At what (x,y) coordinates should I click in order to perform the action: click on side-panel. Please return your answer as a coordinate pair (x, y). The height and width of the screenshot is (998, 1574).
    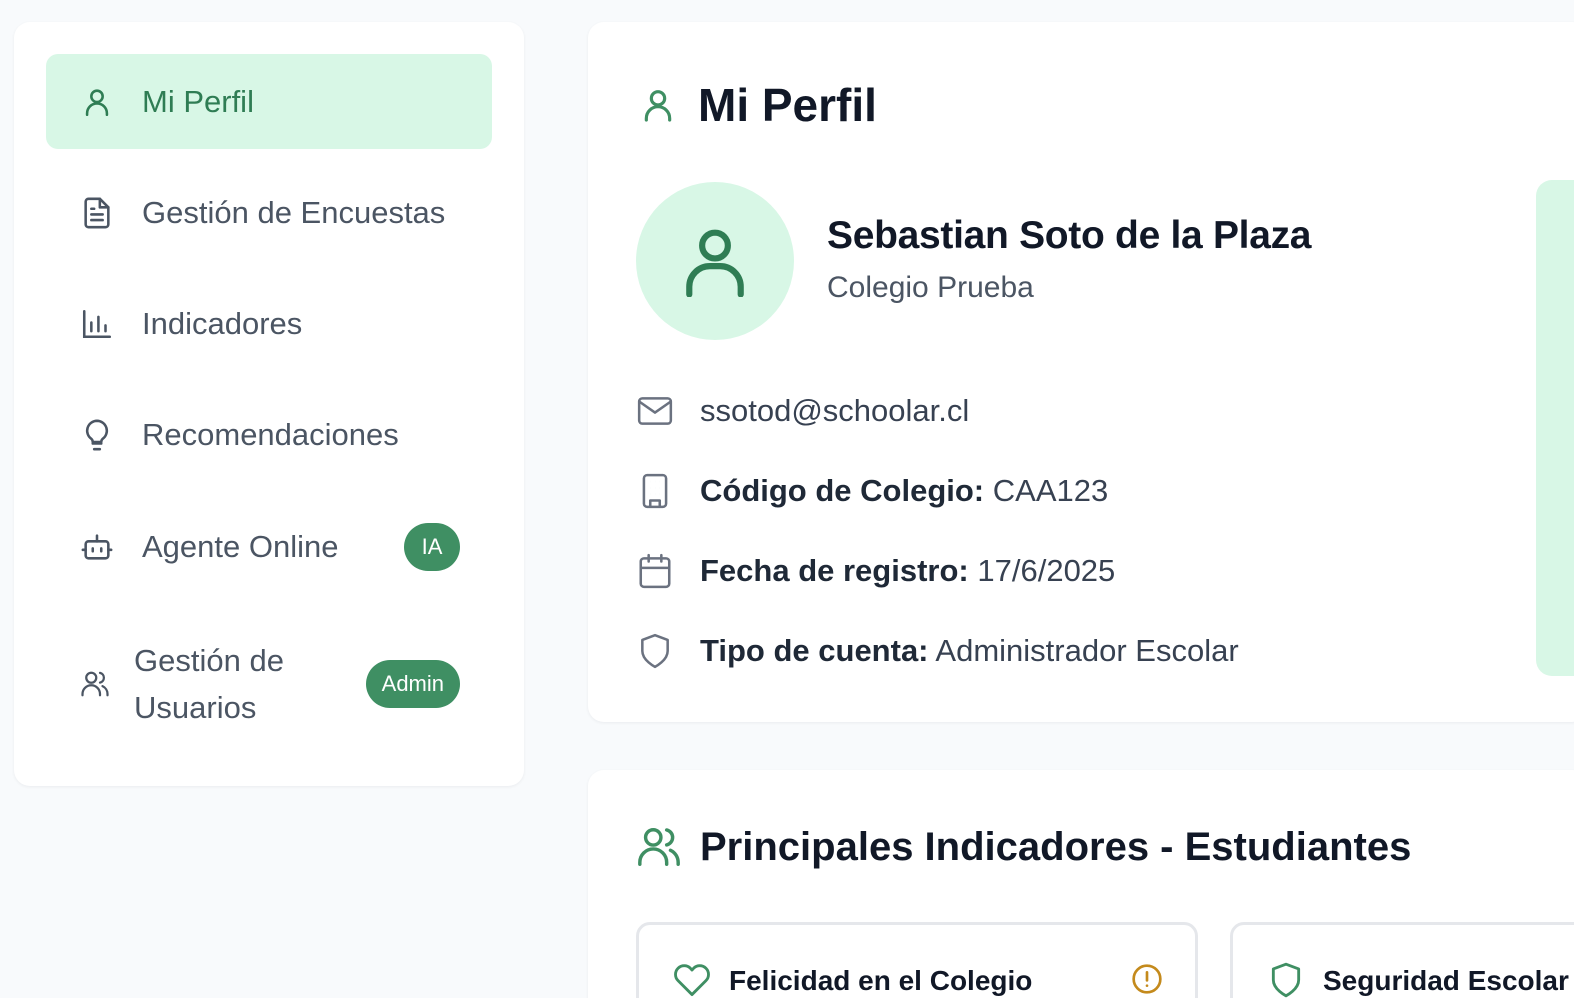
    Looking at the image, I should click on (1555, 428).